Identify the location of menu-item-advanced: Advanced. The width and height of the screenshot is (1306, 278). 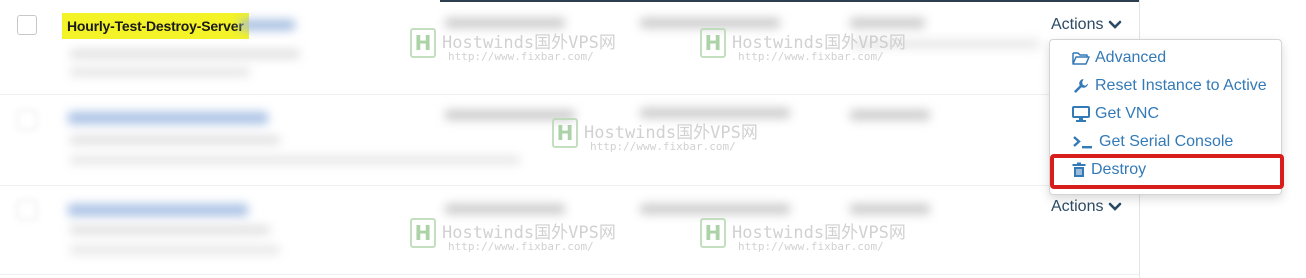
(1119, 58).